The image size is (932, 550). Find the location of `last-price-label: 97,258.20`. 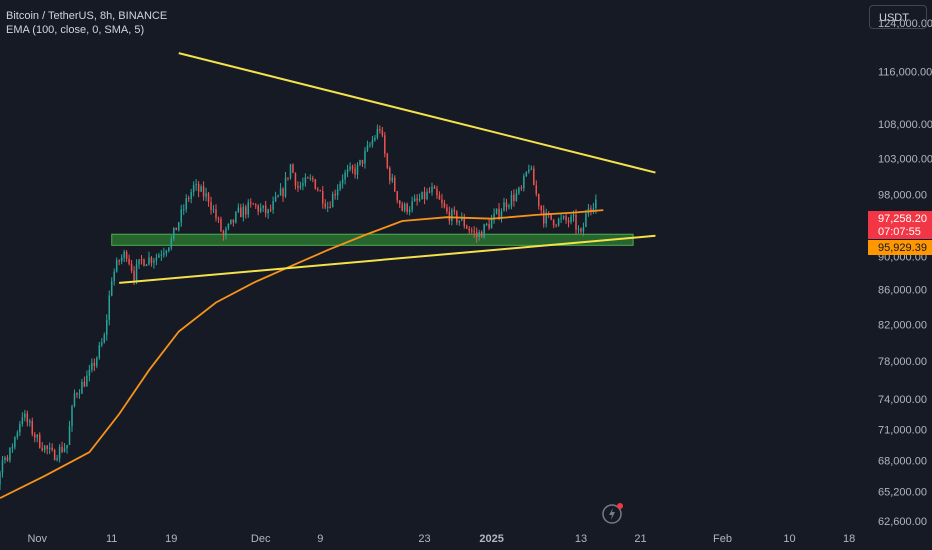

last-price-label: 97,258.20 is located at coordinates (902, 219).